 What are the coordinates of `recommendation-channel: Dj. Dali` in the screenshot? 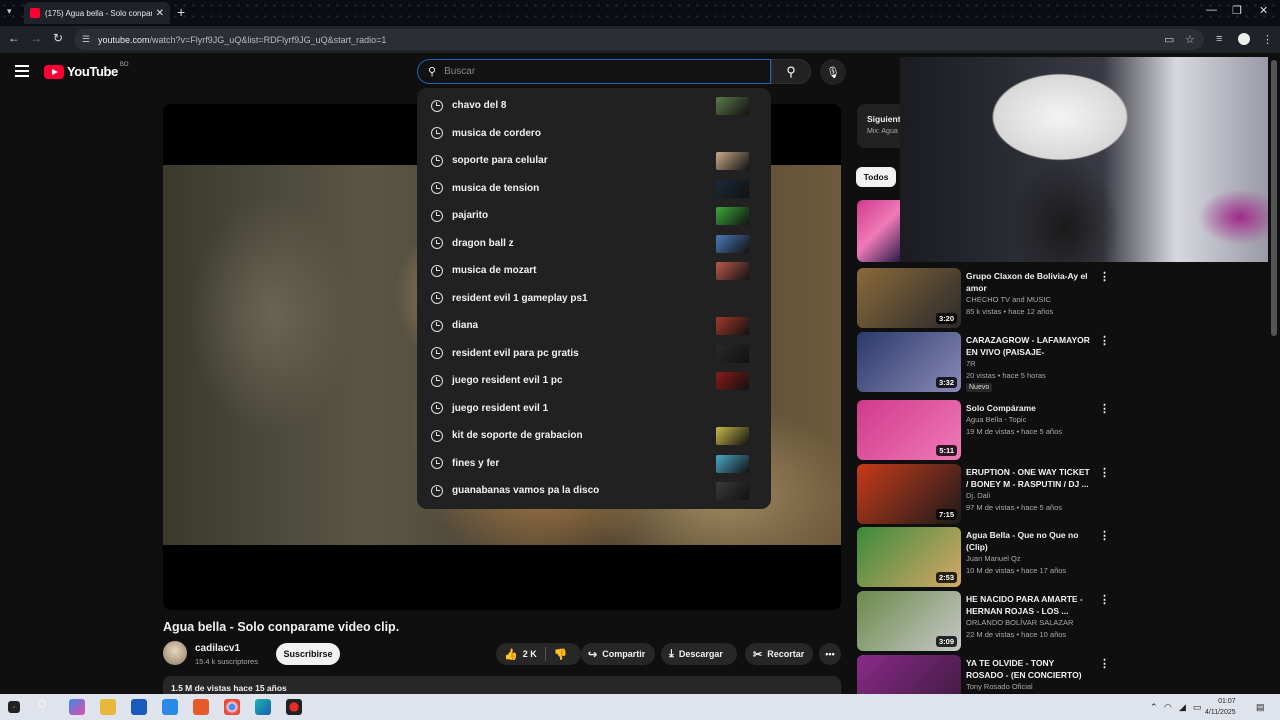 It's located at (978, 495).